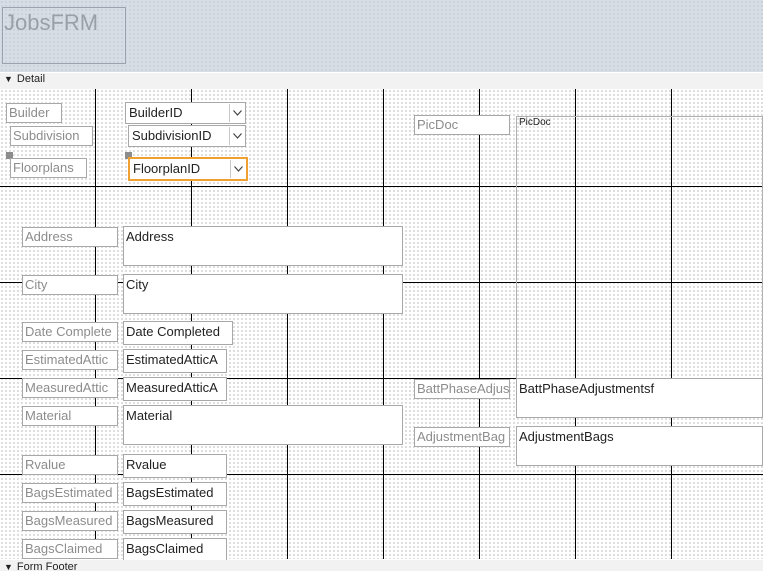 Image resolution: width=763 pixels, height=574 pixels. What do you see at coordinates (70, 549) in the screenshot?
I see `bags-claimed-label: BagsClaimed` at bounding box center [70, 549].